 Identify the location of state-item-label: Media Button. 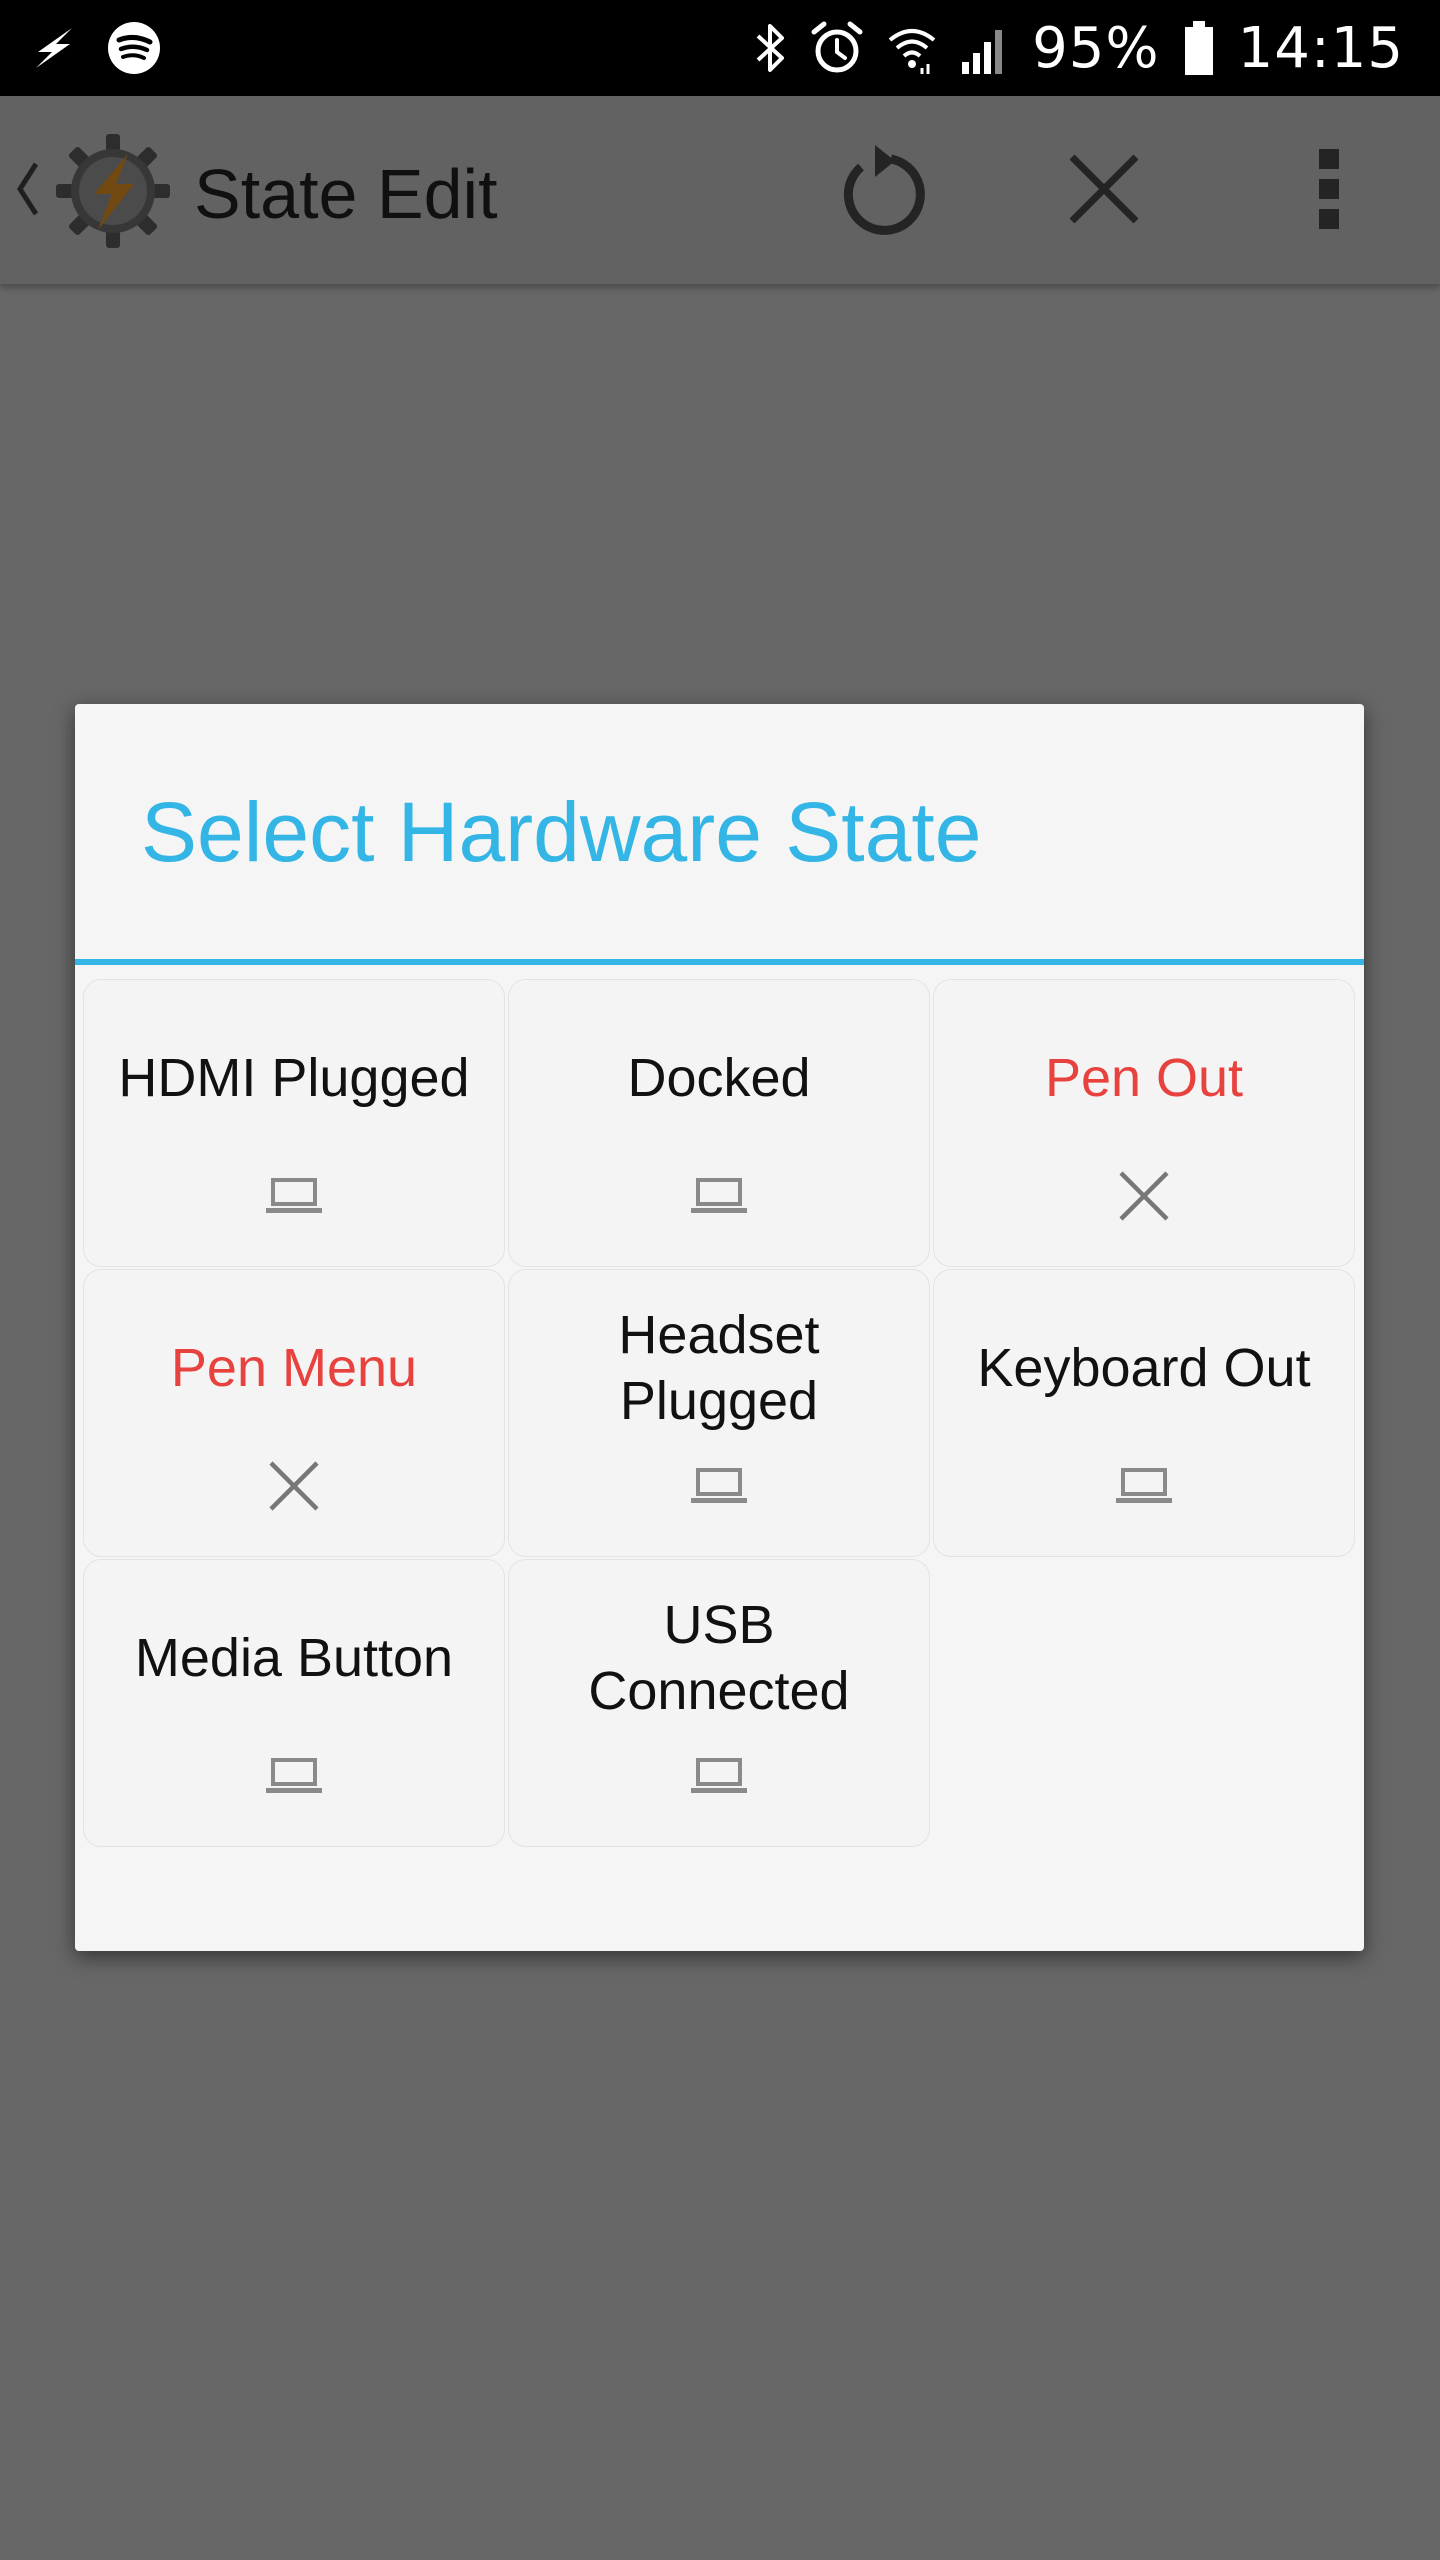
(294, 1658).